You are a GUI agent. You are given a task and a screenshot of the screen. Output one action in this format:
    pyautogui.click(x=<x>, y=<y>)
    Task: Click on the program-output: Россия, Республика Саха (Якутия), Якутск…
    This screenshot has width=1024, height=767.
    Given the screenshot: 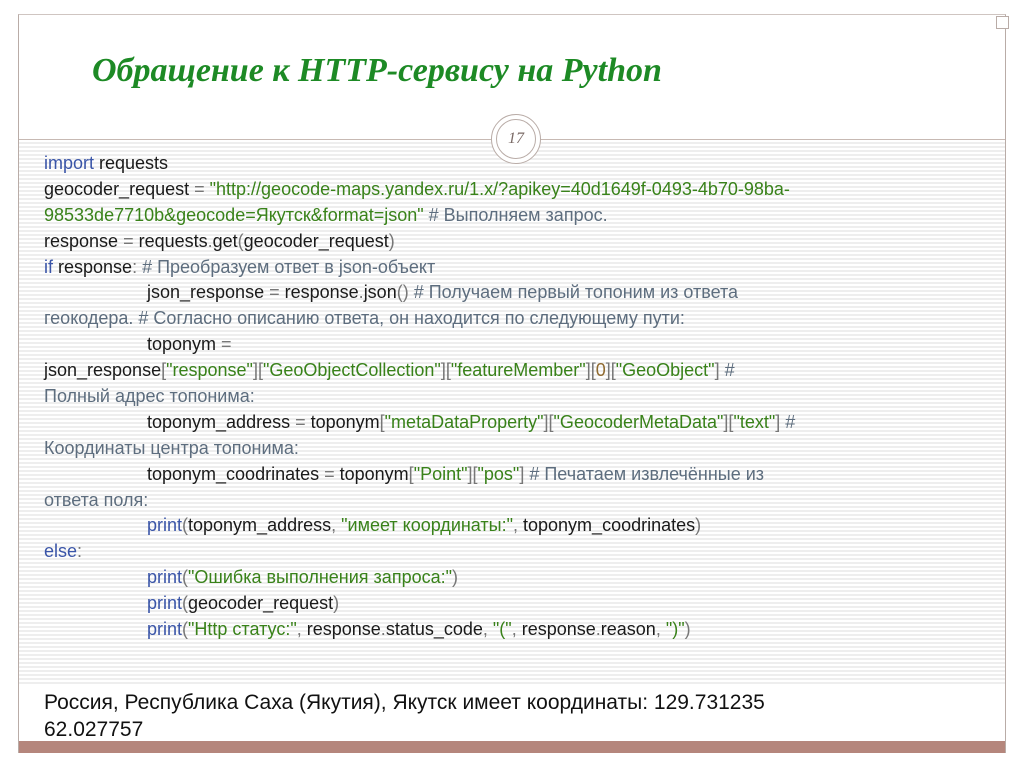 What is the action you would take?
    pyautogui.click(x=514, y=716)
    